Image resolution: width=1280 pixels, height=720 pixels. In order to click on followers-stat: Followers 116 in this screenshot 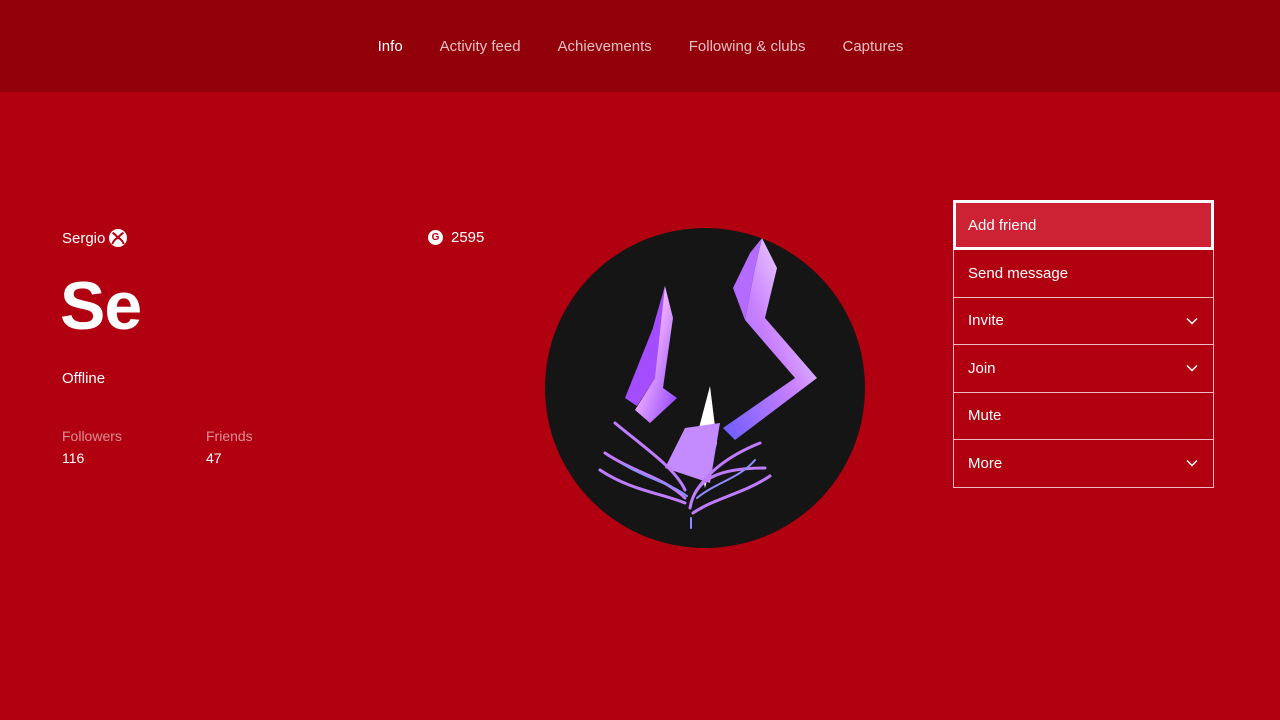, I will do `click(92, 447)`.